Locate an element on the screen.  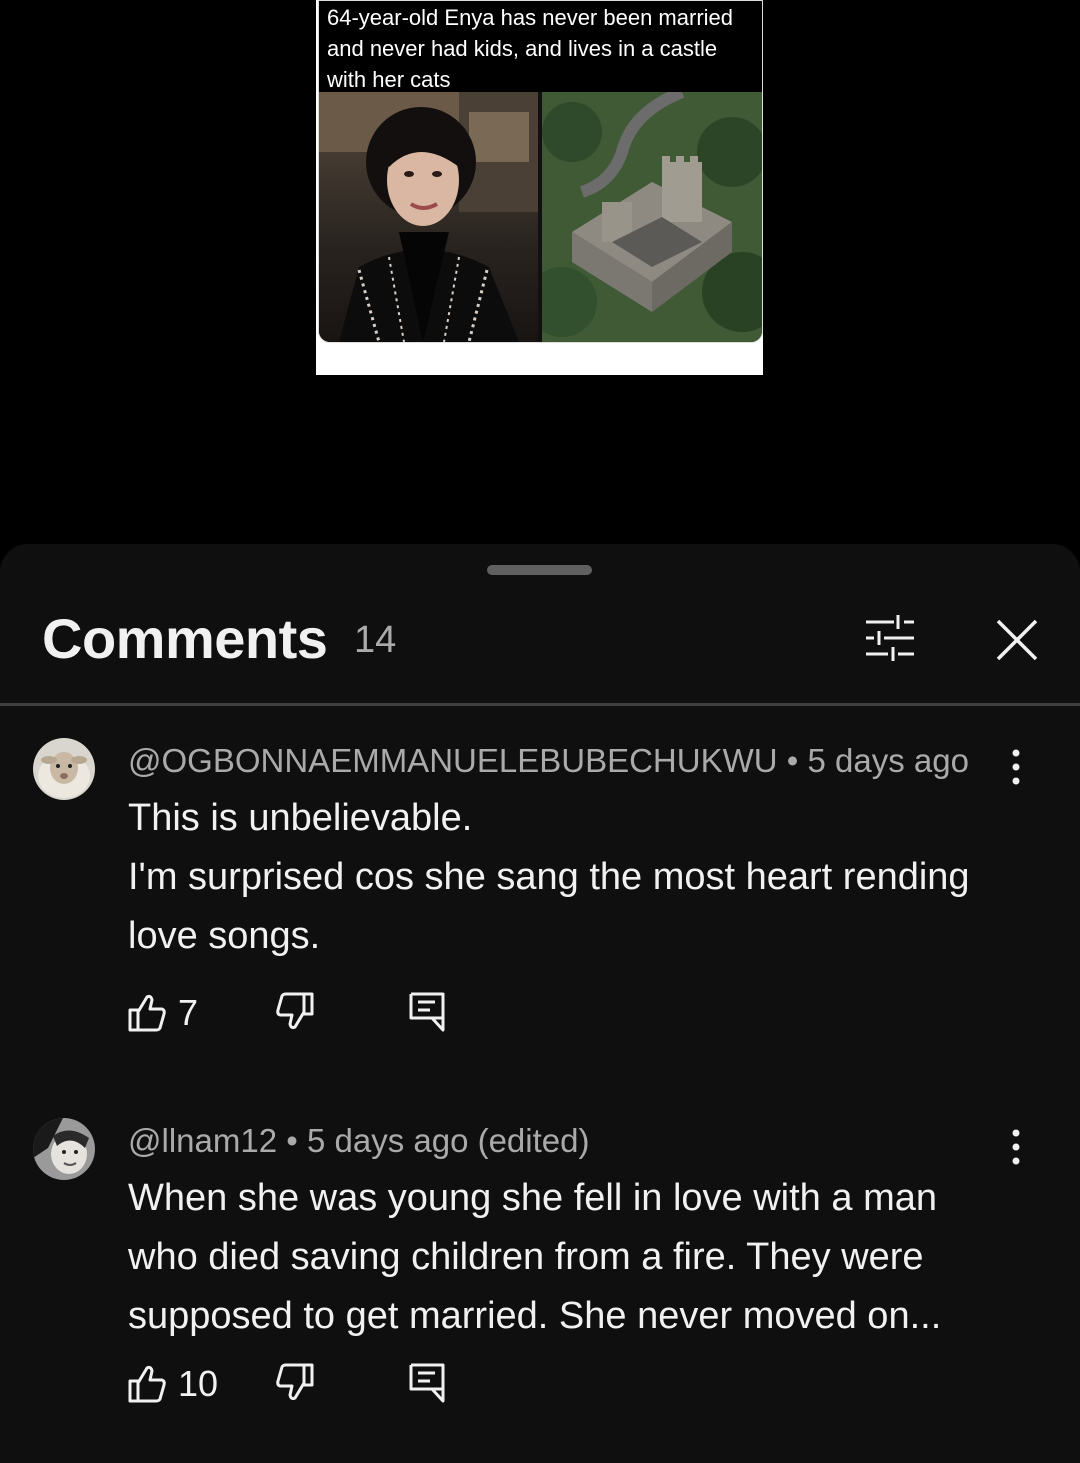
close-icon is located at coordinates (1017, 640).